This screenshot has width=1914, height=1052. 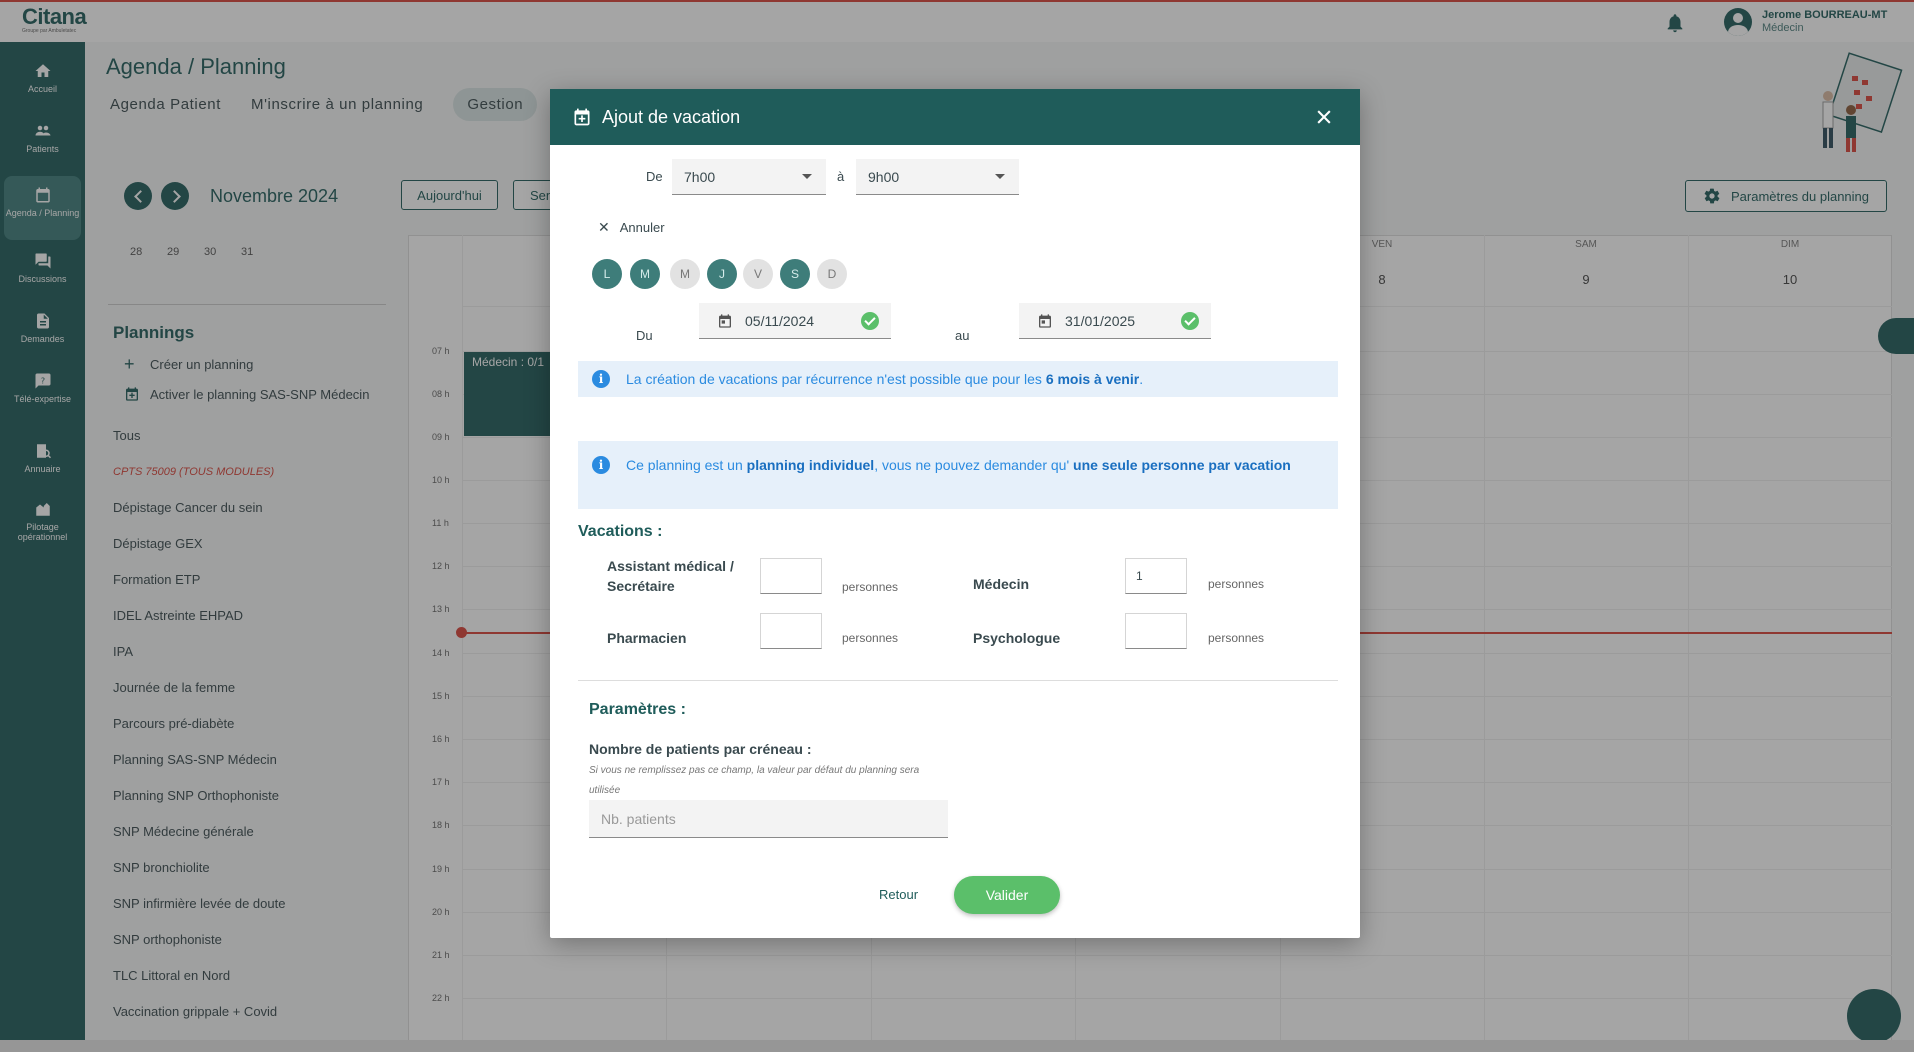 I want to click on close-icon, so click(x=1324, y=117).